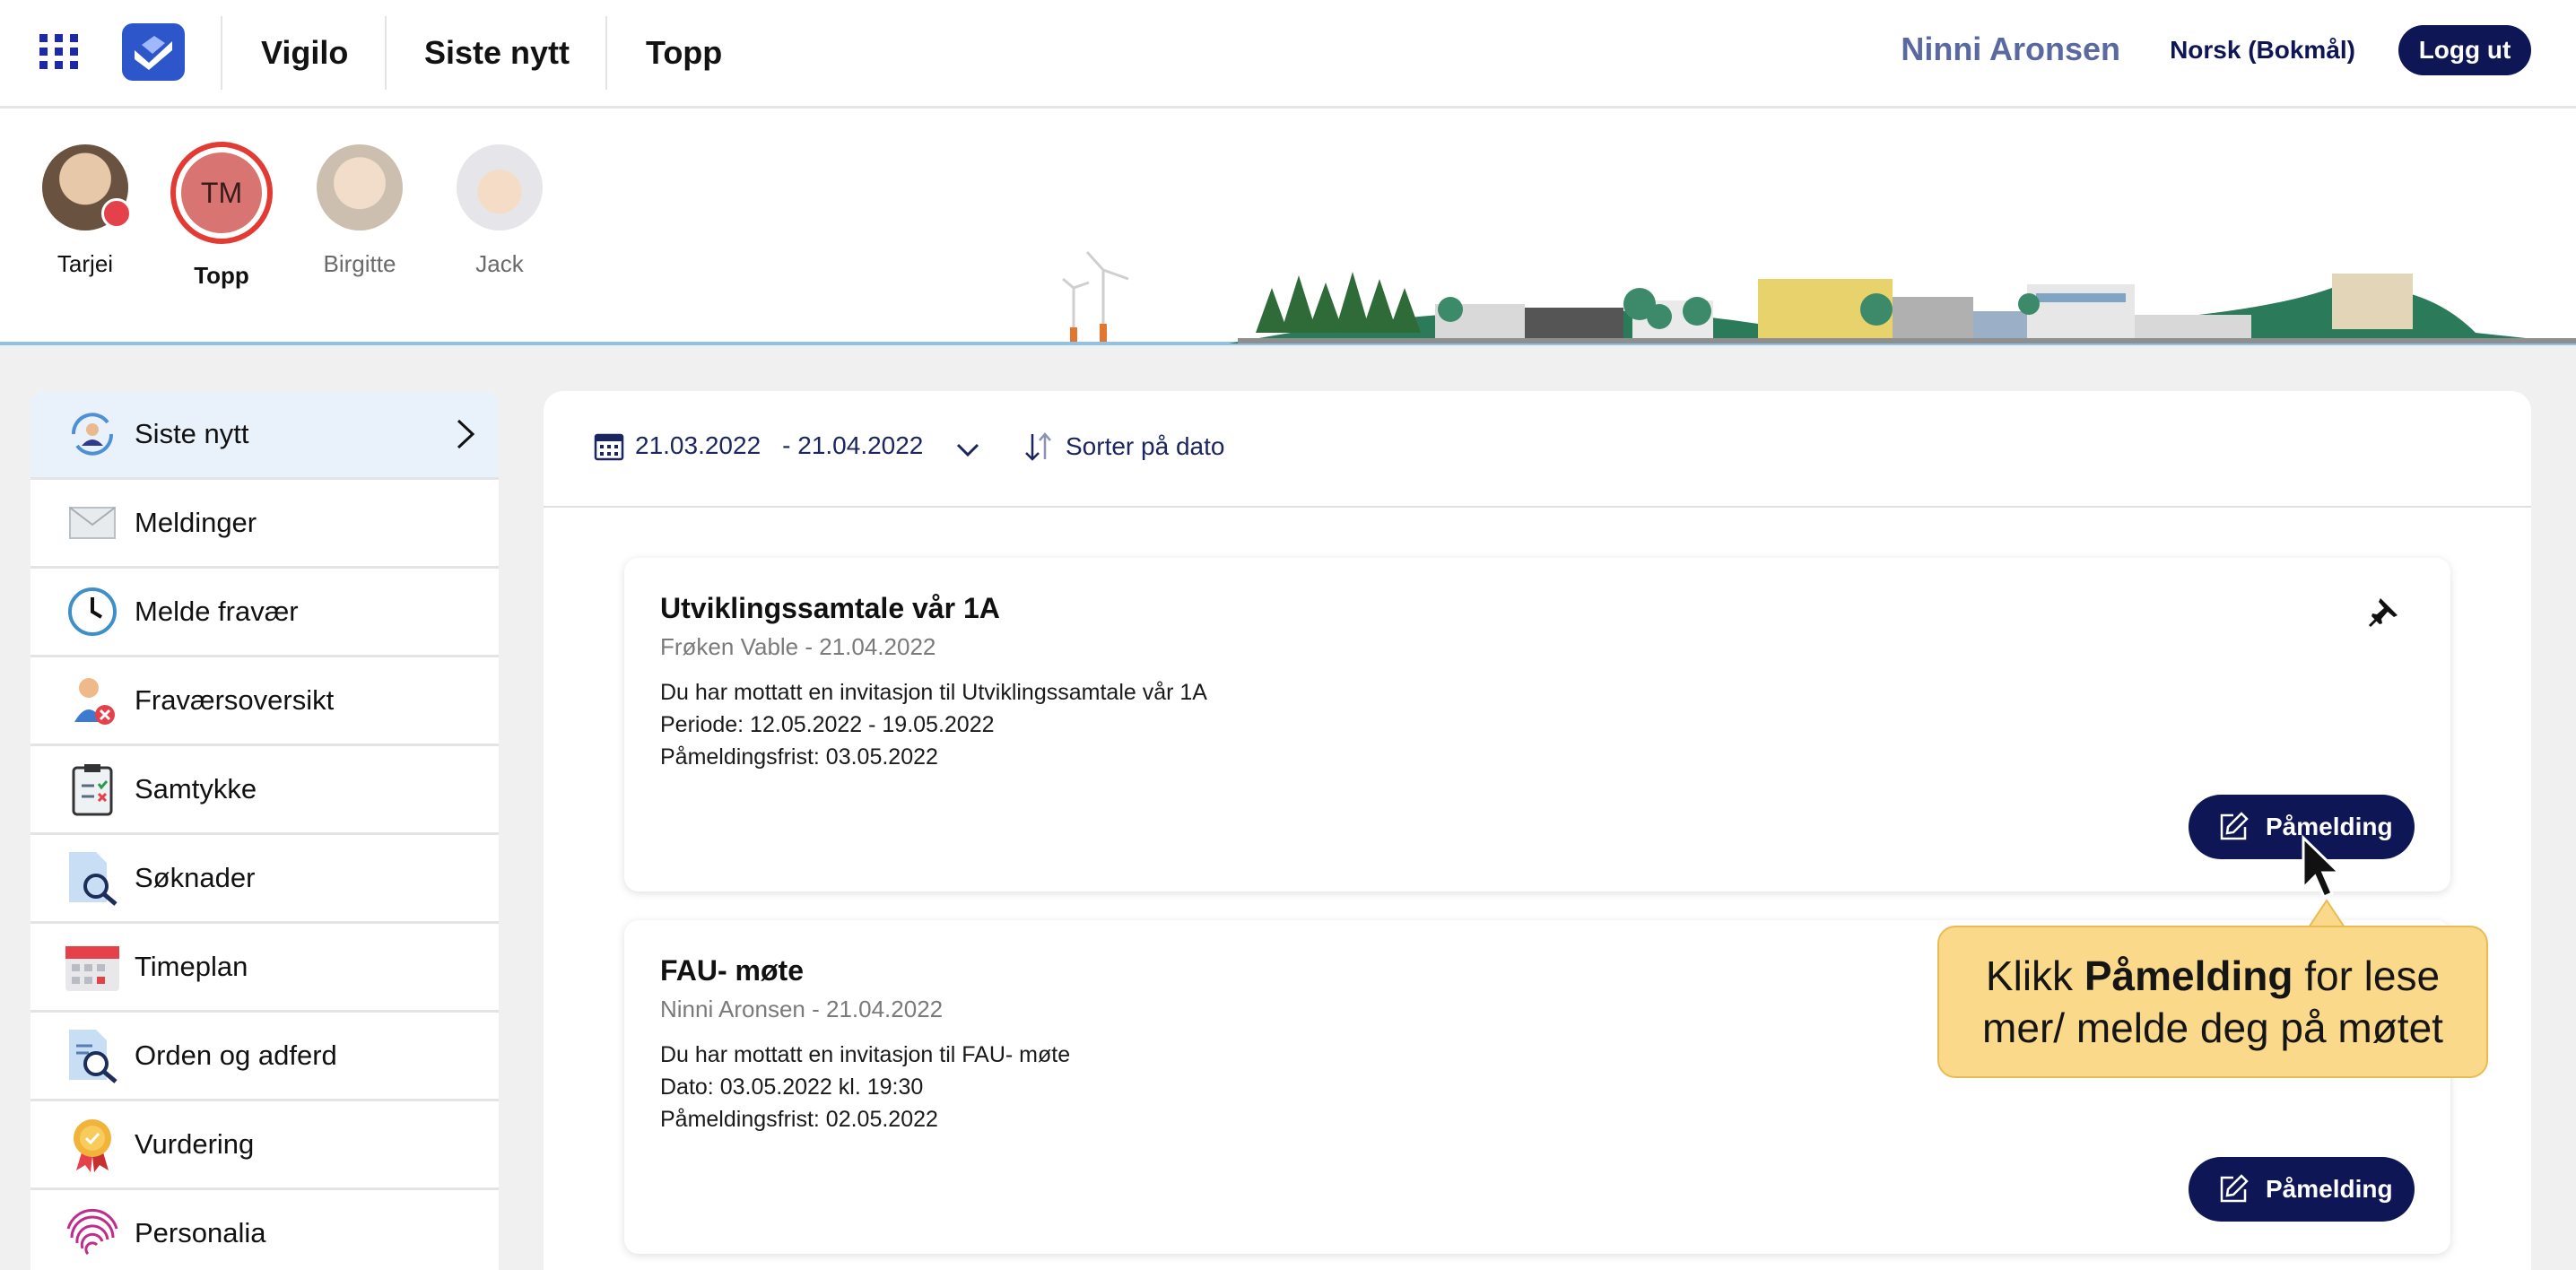 Image resolution: width=2576 pixels, height=1270 pixels. Describe the element at coordinates (116, 213) in the screenshot. I see `alert-dot` at that location.